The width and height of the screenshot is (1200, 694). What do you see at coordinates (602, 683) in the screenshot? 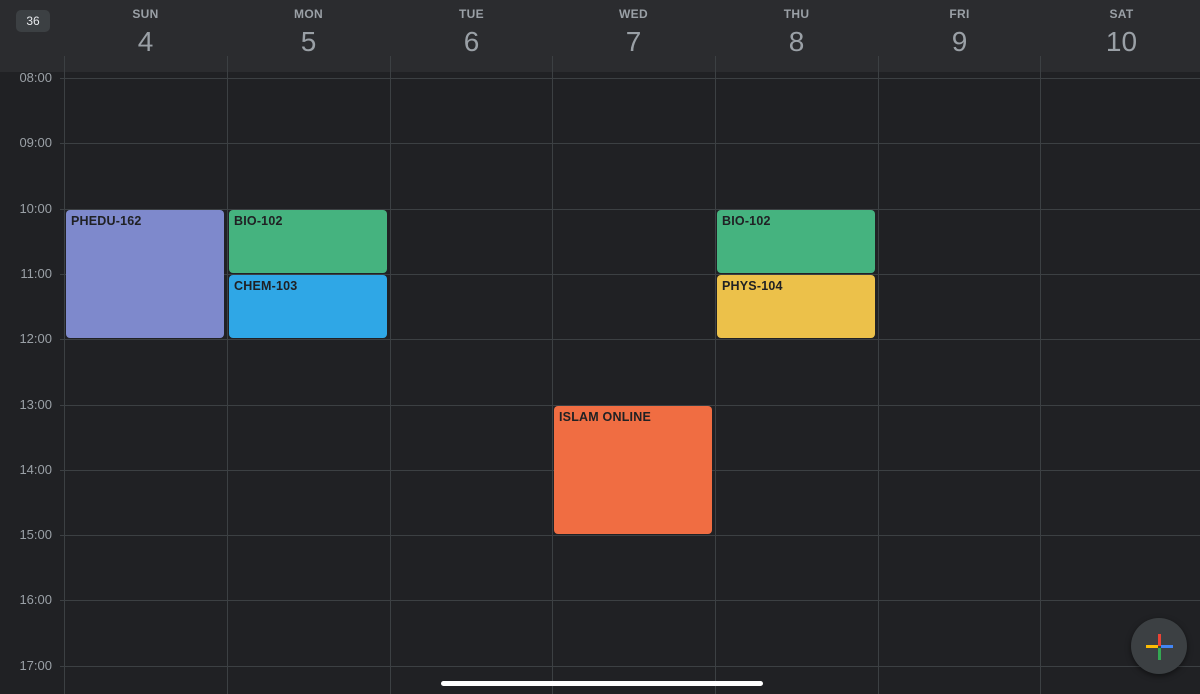
I see `home-indicator` at bounding box center [602, 683].